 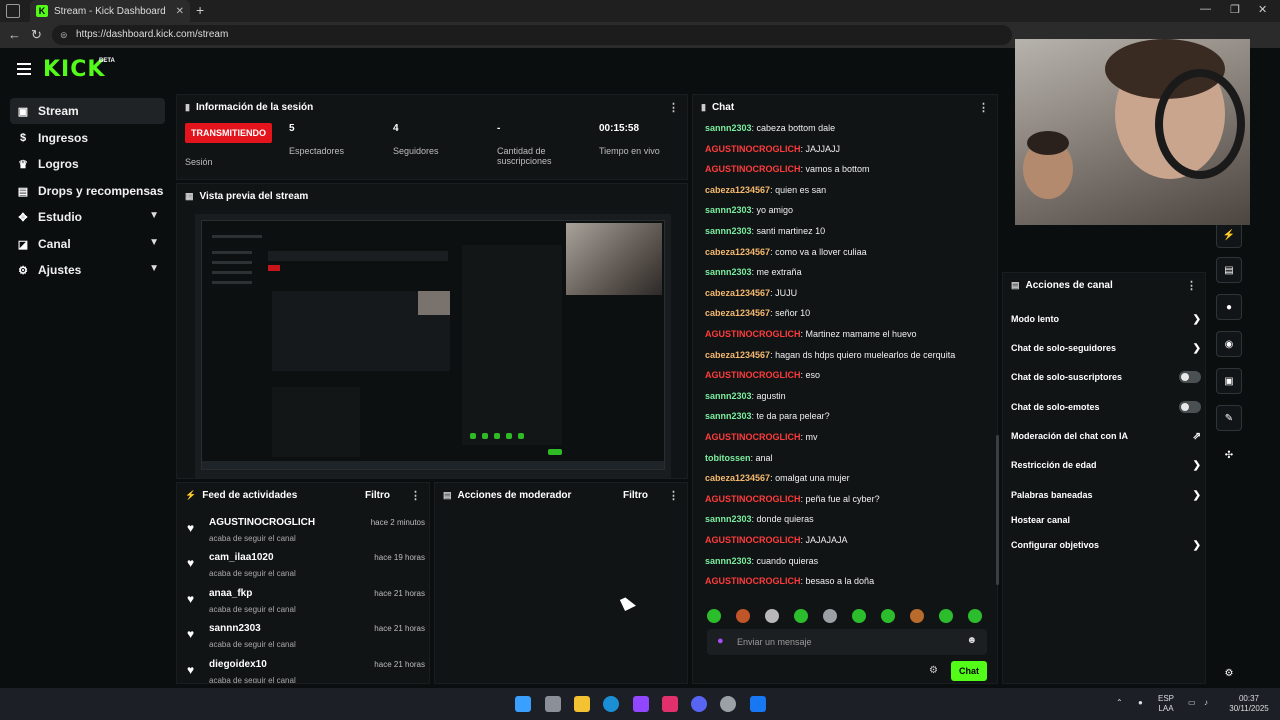 I want to click on settings-icon: ⚙, so click(x=1229, y=673).